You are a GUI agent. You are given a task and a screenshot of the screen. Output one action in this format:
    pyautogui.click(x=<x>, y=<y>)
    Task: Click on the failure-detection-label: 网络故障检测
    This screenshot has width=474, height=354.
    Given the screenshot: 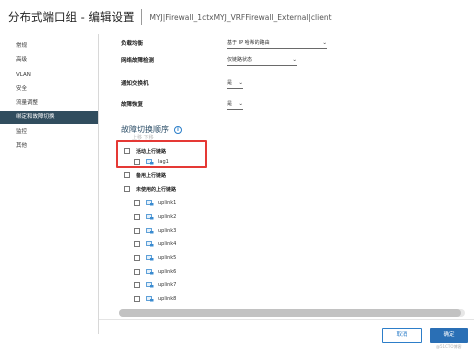 What is the action you would take?
    pyautogui.click(x=138, y=61)
    